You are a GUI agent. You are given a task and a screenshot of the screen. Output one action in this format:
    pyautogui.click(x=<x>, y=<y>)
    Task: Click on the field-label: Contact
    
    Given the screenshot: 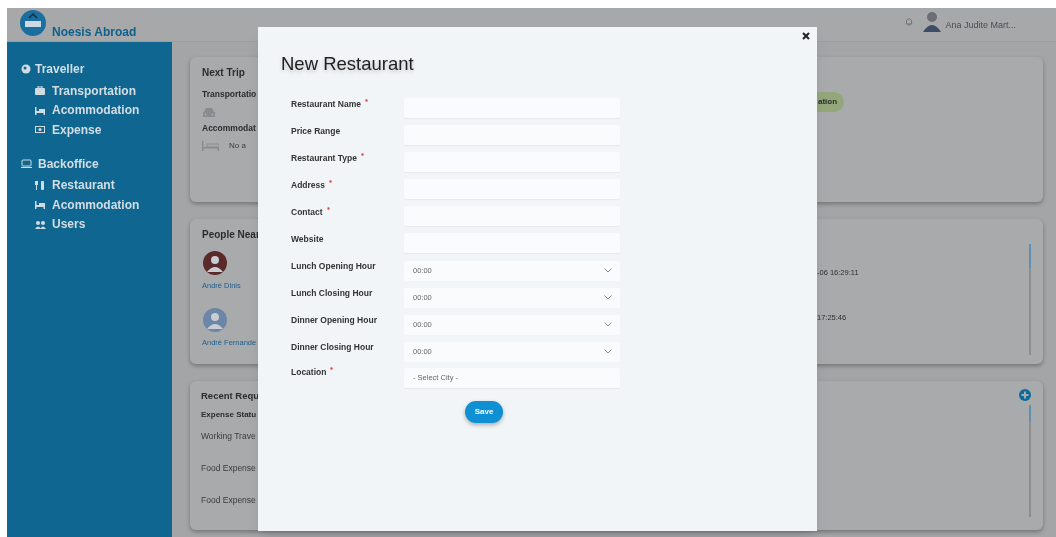 What is the action you would take?
    pyautogui.click(x=307, y=212)
    